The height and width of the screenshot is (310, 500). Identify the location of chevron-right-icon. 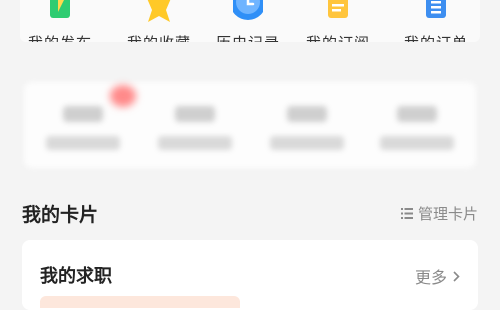
(456, 276).